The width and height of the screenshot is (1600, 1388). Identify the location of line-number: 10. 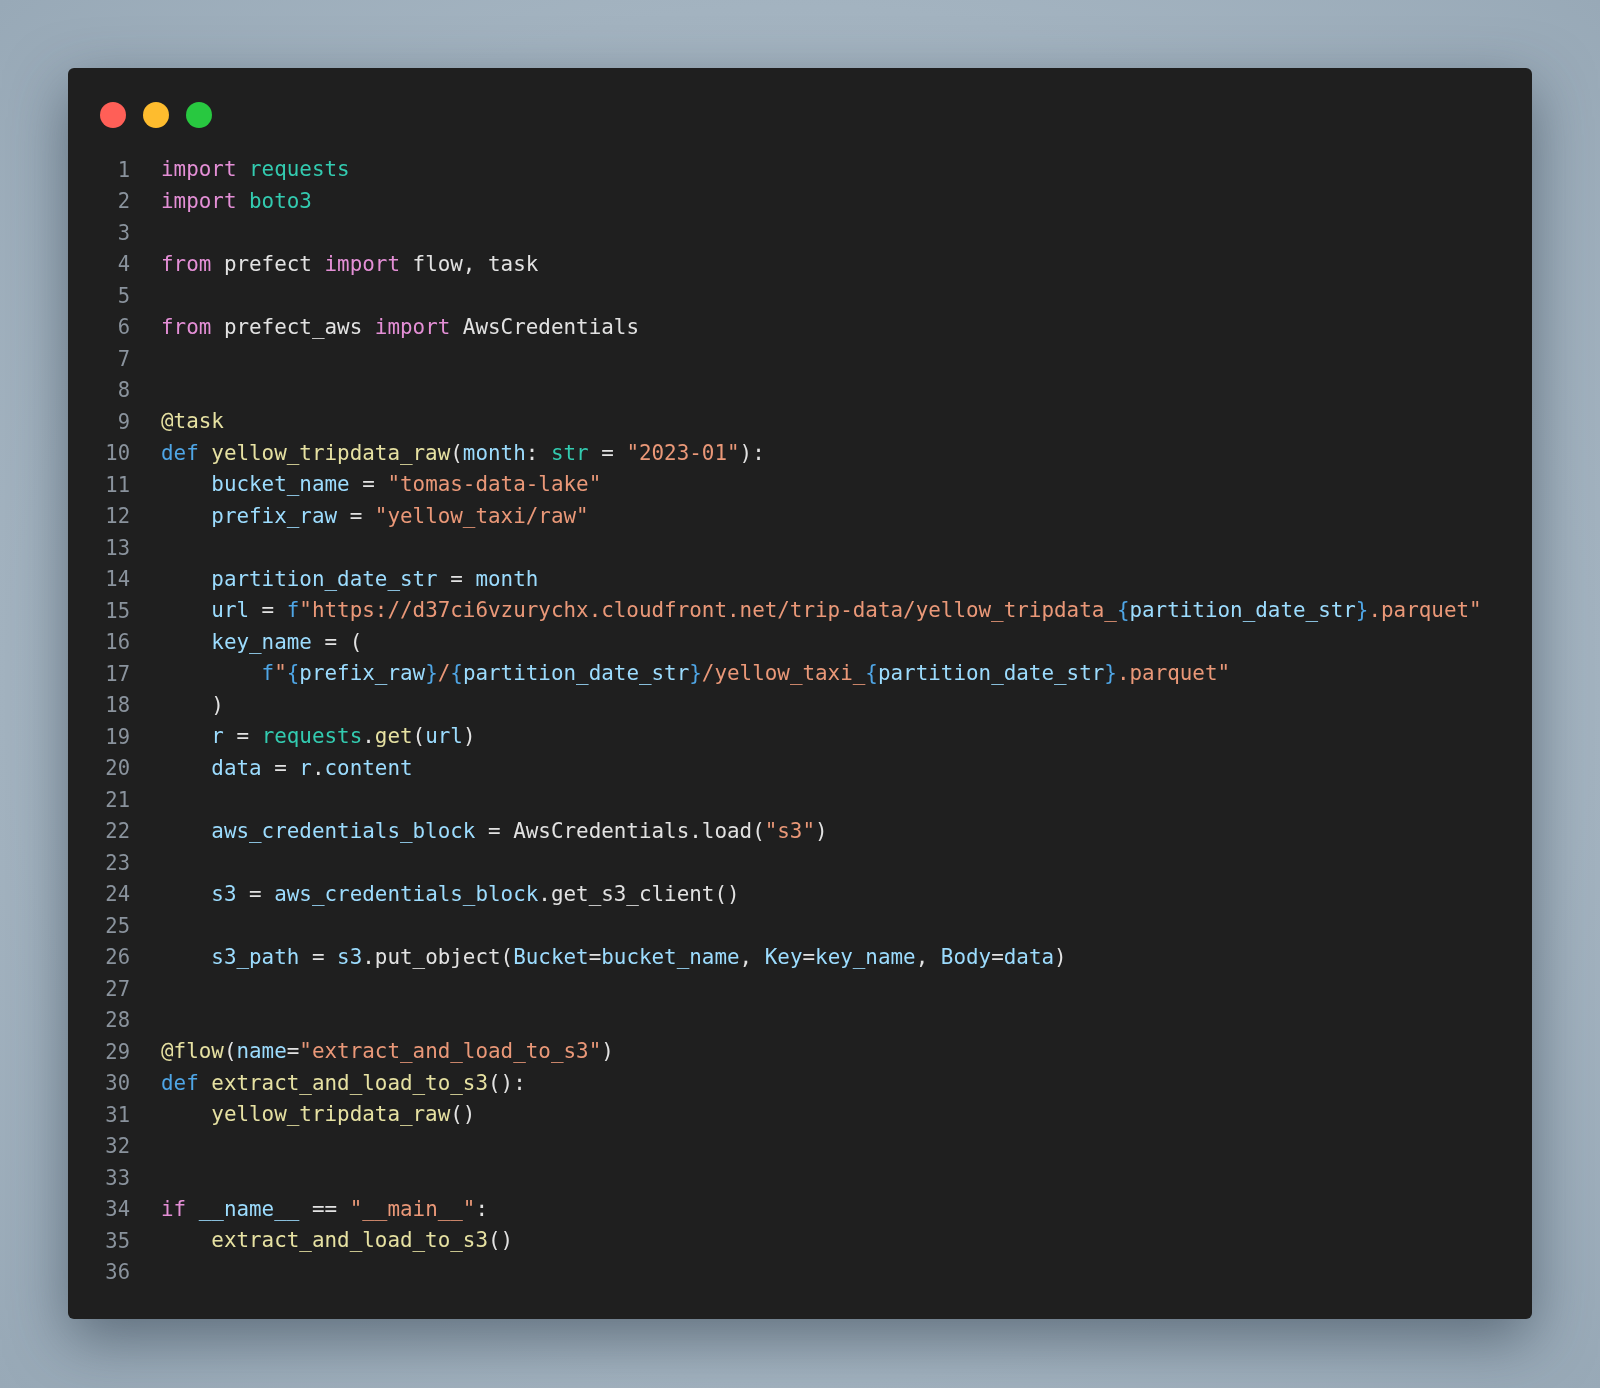
(117, 453).